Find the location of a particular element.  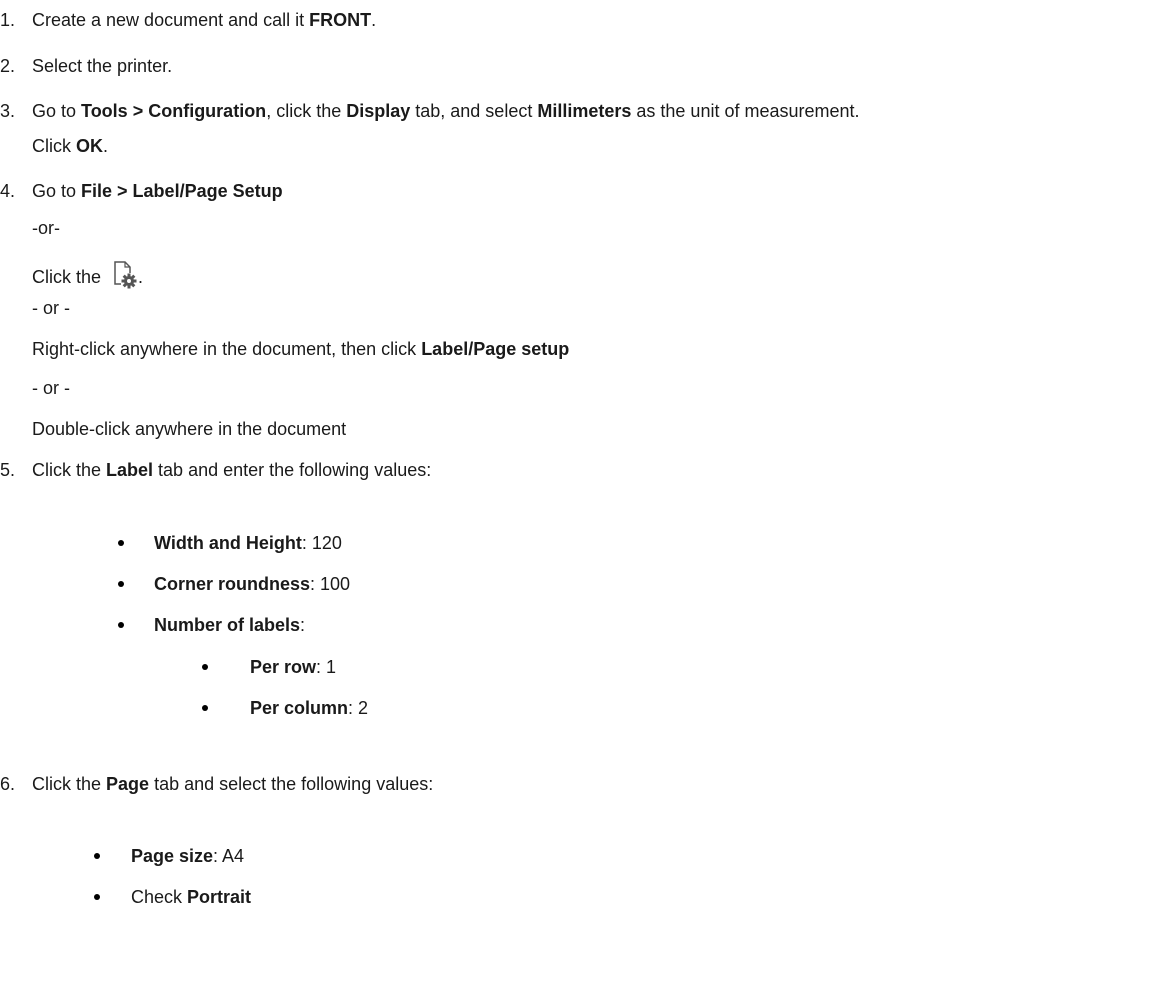

or-separator: -or- is located at coordinates (46, 228).